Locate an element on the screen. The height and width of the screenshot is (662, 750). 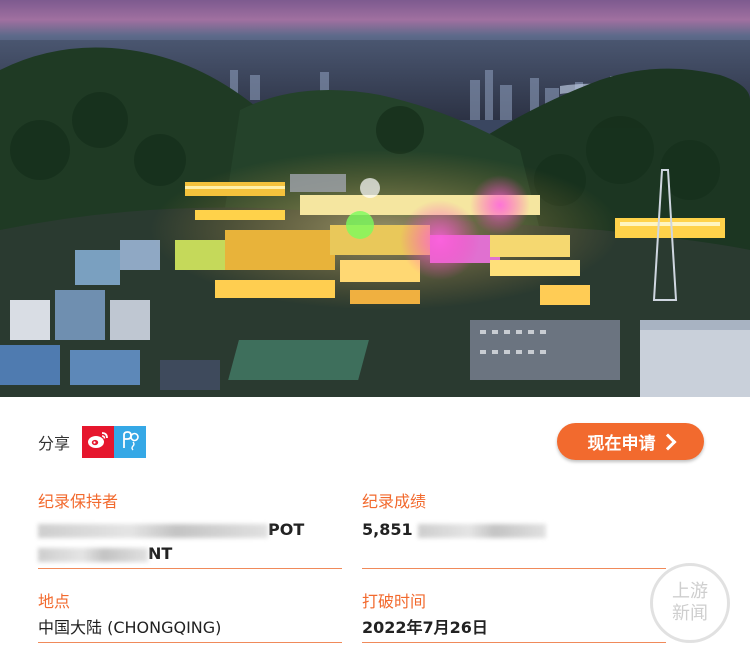
record-result-value: 5,851 is located at coordinates (514, 530).